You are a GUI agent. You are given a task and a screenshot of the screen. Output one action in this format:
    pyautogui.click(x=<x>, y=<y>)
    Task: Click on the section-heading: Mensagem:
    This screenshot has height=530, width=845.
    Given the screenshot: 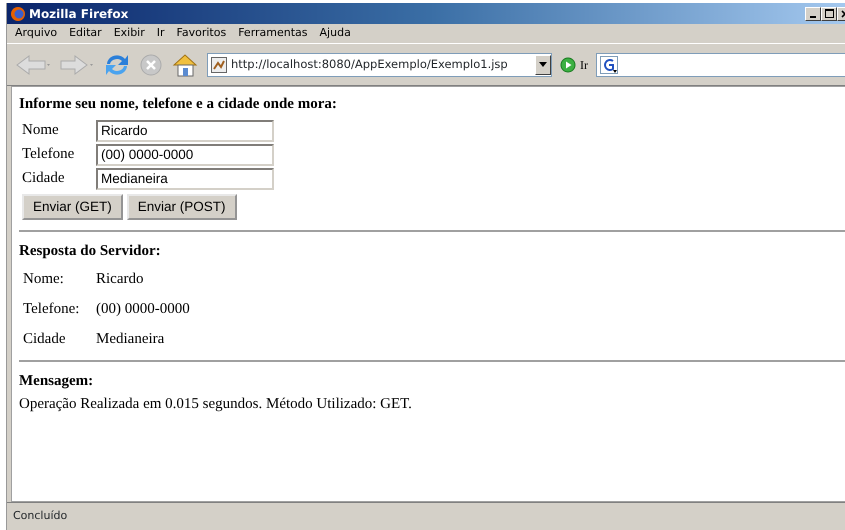 What is the action you would take?
    pyautogui.click(x=56, y=382)
    